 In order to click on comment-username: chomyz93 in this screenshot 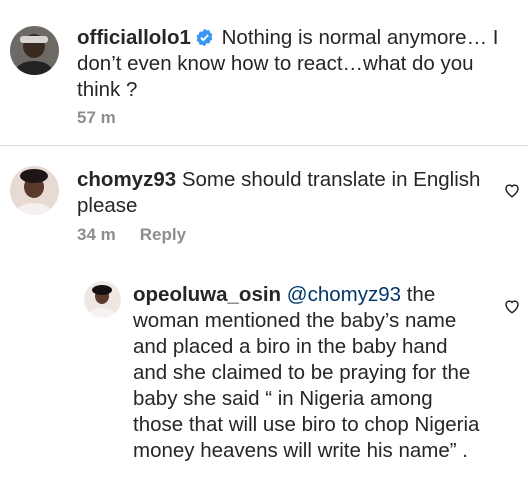, I will do `click(126, 179)`.